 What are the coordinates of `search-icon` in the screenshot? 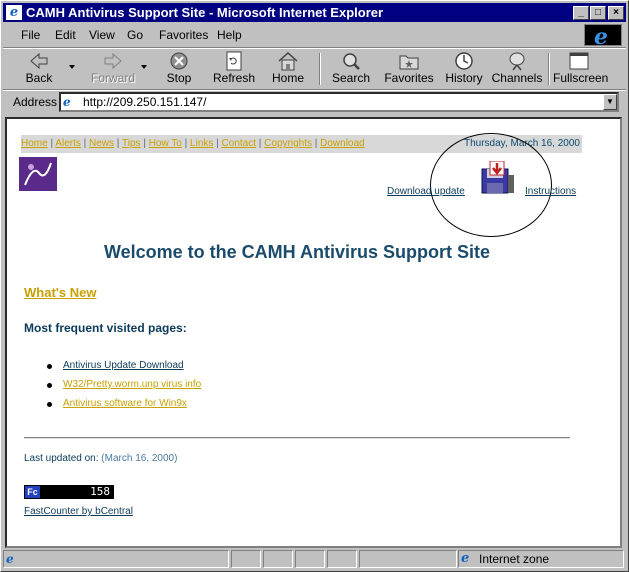 It's located at (351, 61).